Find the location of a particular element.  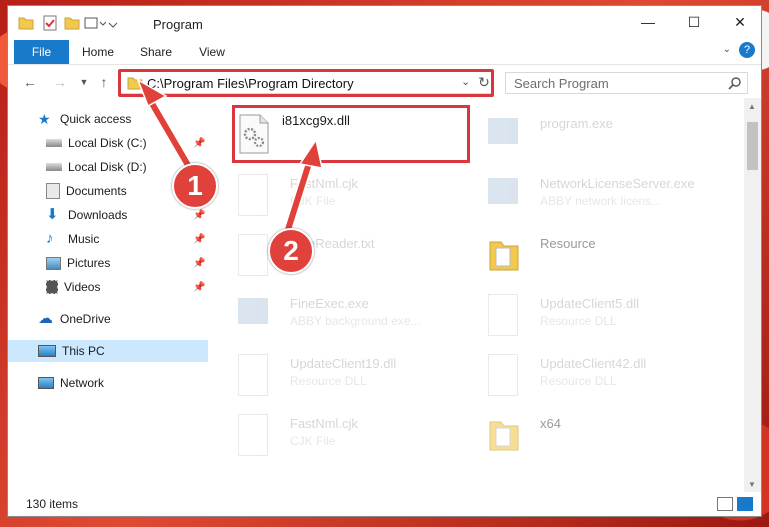

callout-1: 1 is located at coordinates (195, 186).